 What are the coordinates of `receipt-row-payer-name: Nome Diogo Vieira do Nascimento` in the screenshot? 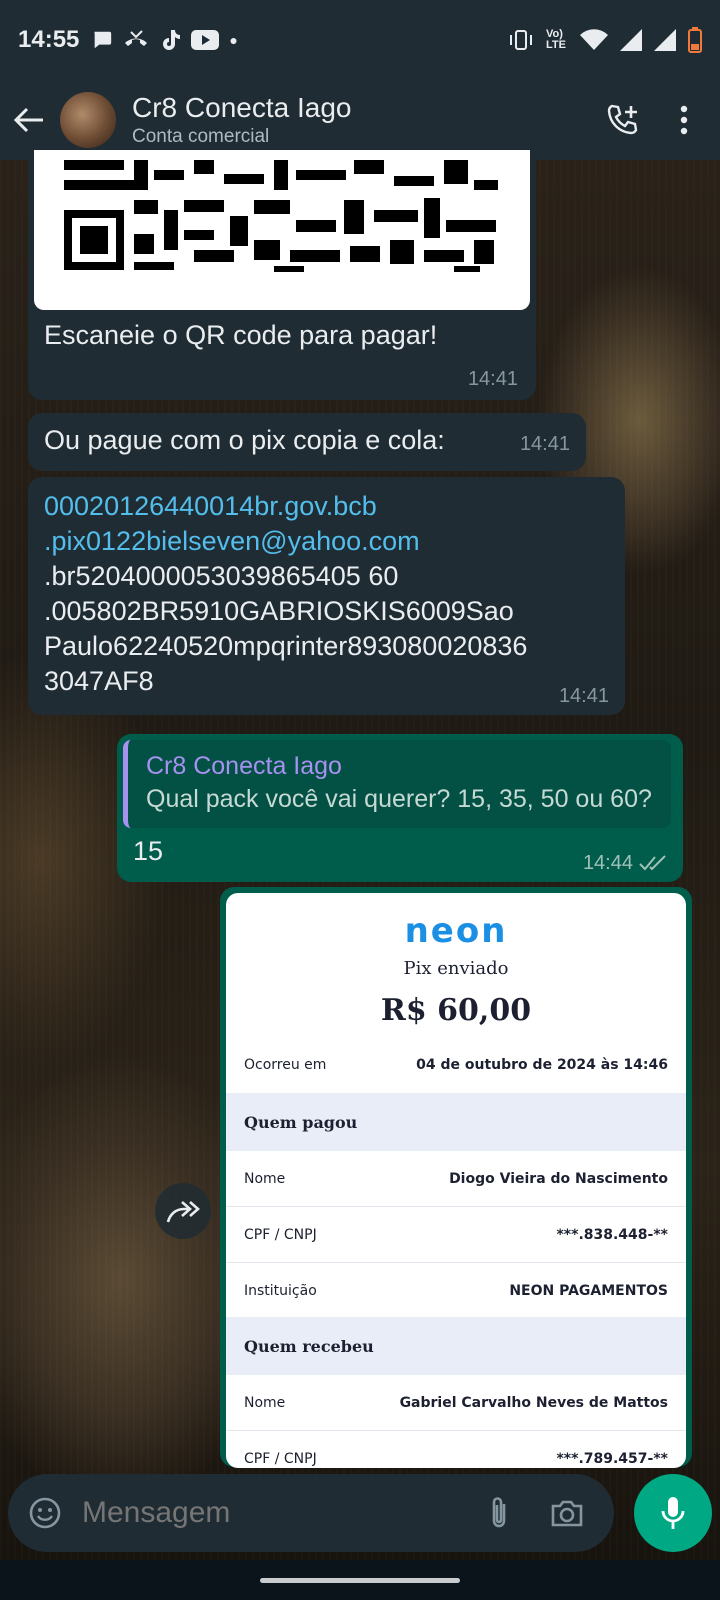 It's located at (456, 1179).